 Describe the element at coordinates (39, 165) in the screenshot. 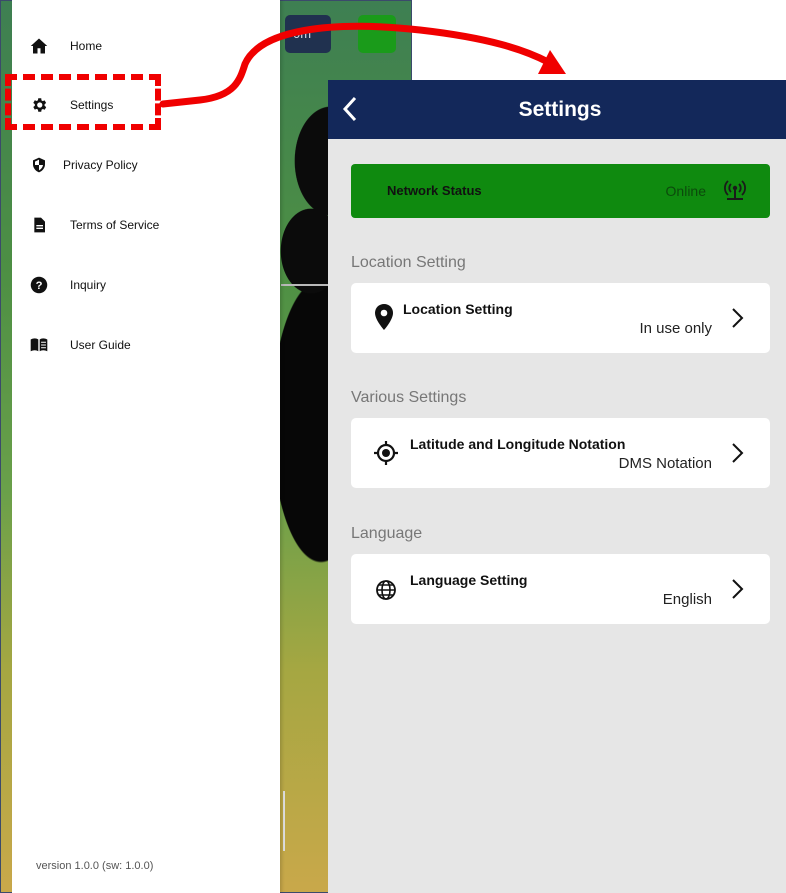

I see `shield-icon` at that location.